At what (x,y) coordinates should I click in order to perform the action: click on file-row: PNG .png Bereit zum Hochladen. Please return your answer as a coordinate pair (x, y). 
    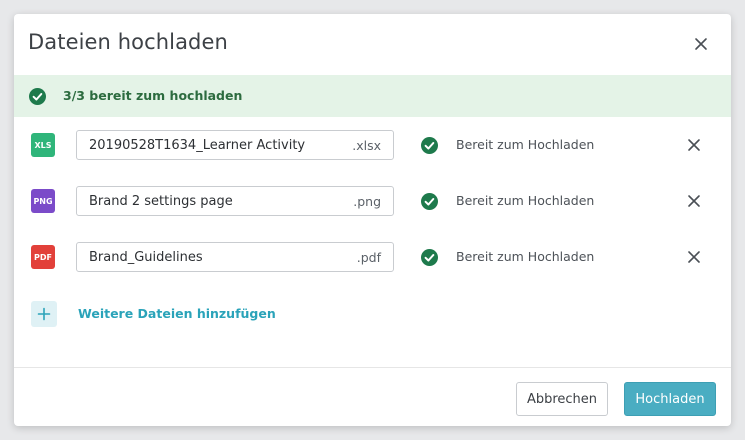
    Looking at the image, I should click on (372, 201).